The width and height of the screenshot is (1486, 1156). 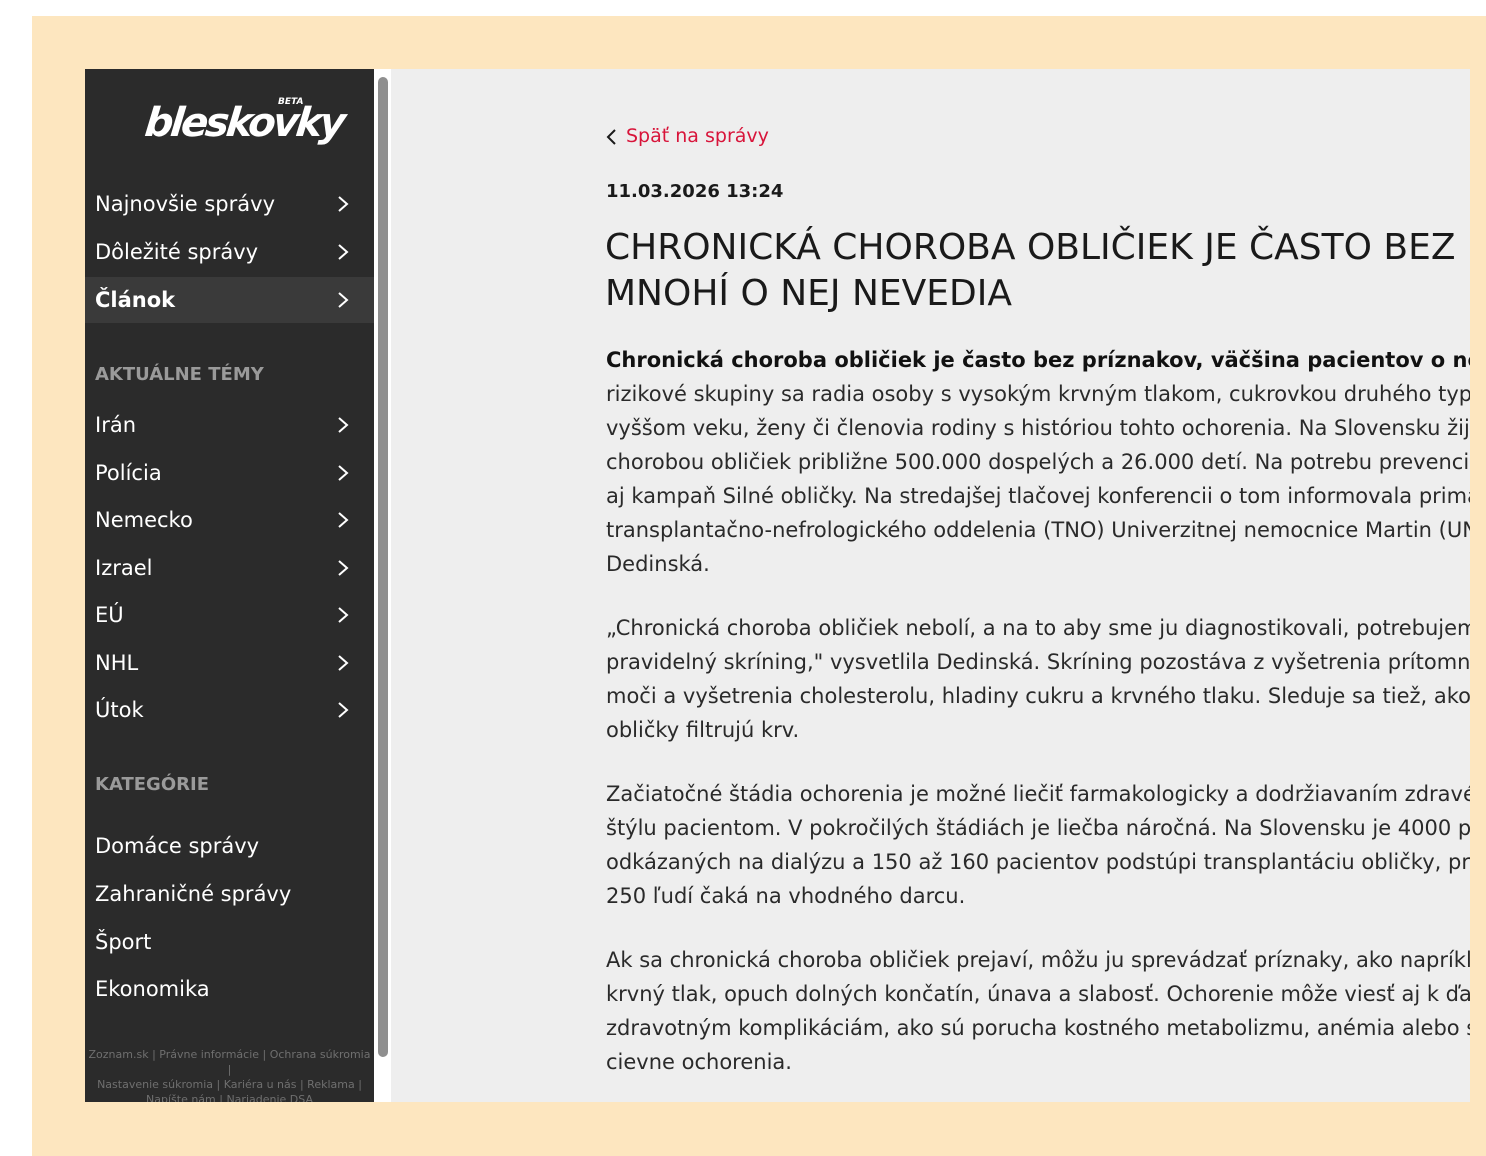 What do you see at coordinates (152, 989) in the screenshot?
I see `sidebar-item-label: Ekonomika` at bounding box center [152, 989].